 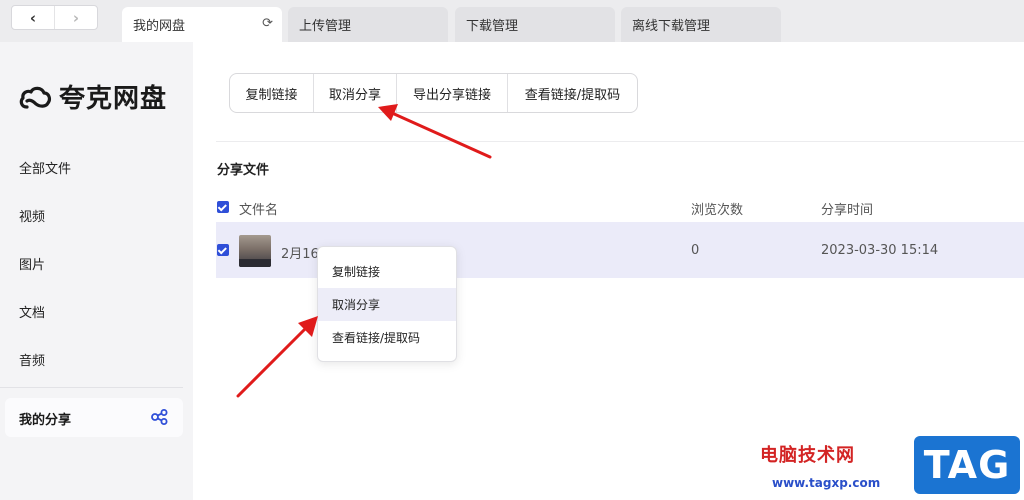 What do you see at coordinates (94, 417) in the screenshot?
I see `sidebar-item-my-shares: 我的分享` at bounding box center [94, 417].